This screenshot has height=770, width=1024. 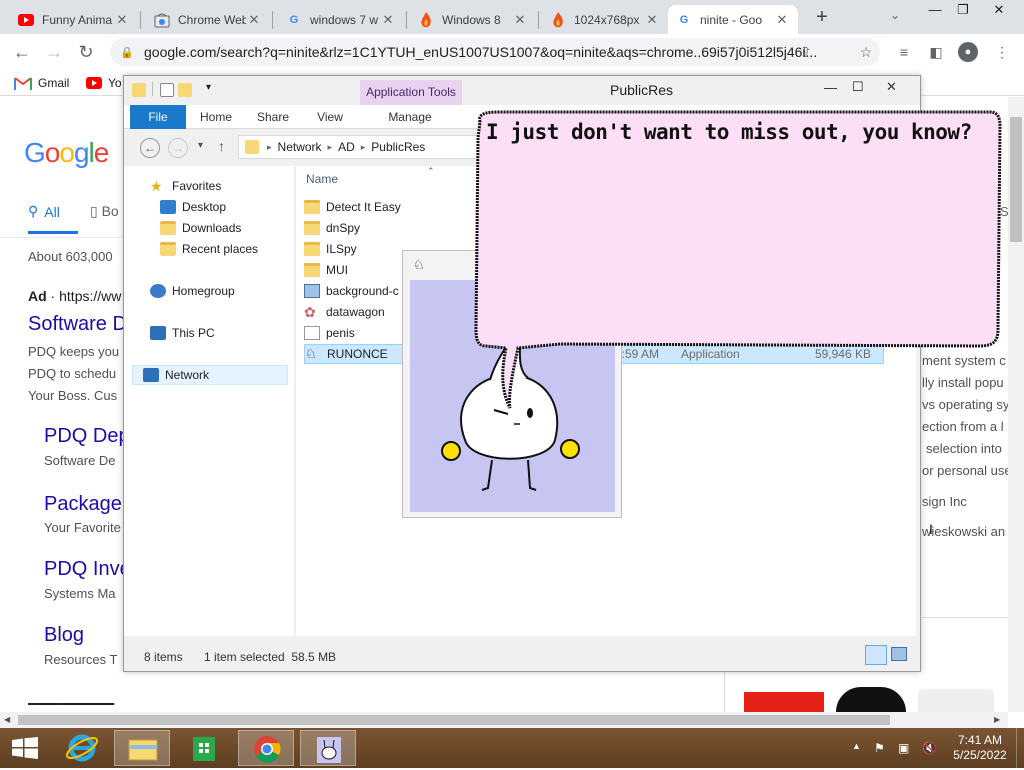 I want to click on taskbar-internet-explorer, so click(x=82, y=748).